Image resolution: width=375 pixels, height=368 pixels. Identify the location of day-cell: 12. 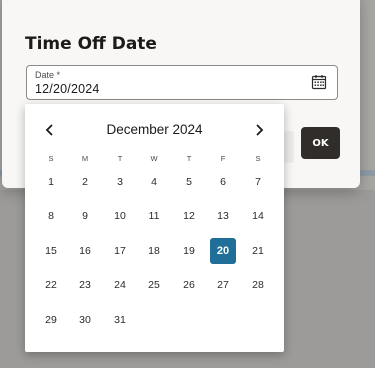
(189, 216).